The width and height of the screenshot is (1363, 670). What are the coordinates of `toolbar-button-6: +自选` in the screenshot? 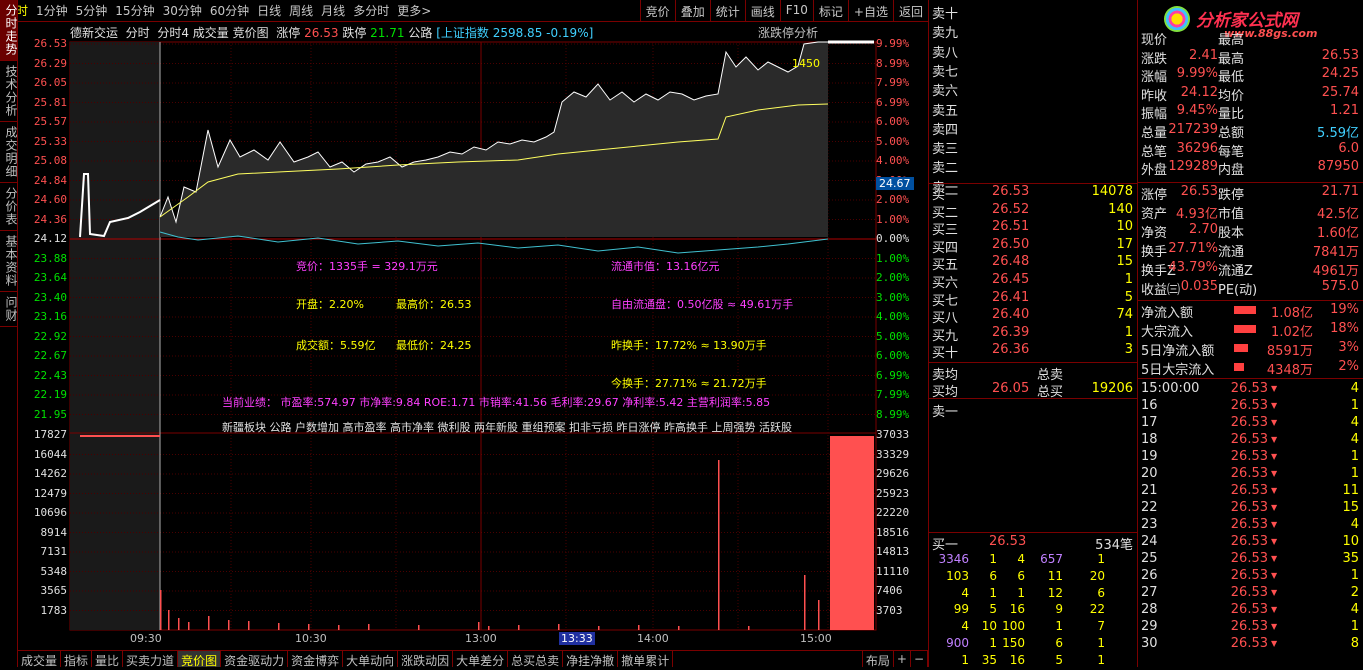 It's located at (870, 11).